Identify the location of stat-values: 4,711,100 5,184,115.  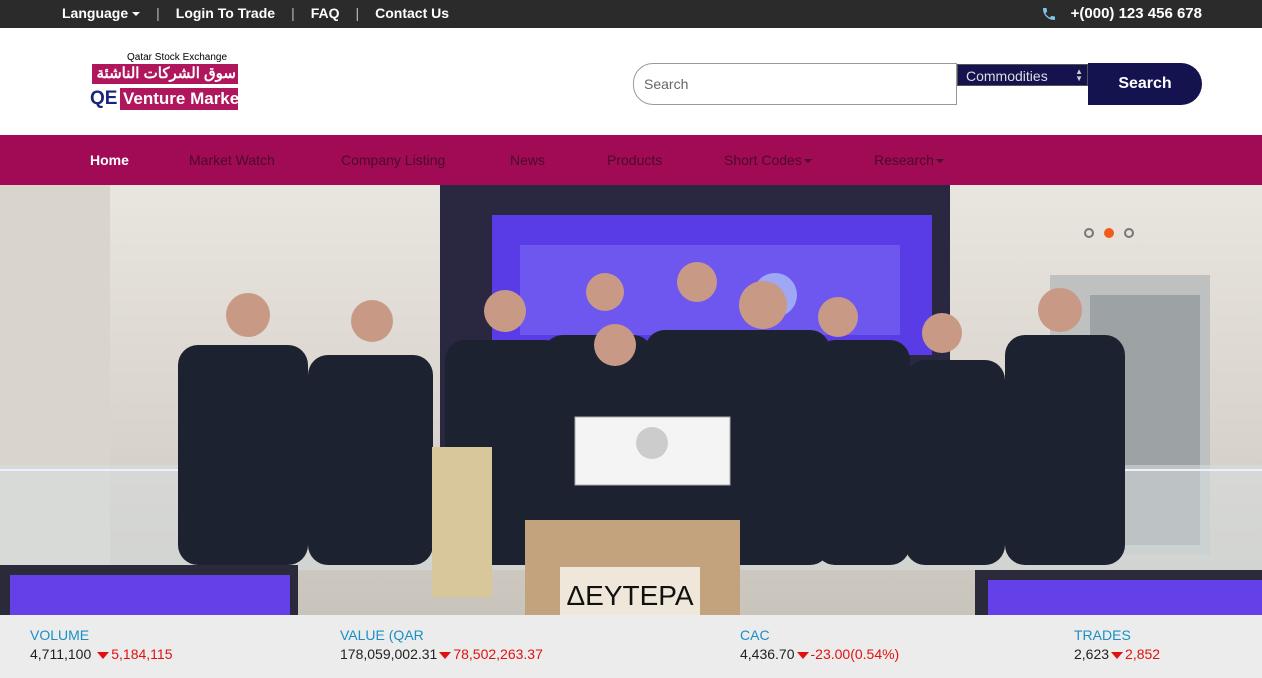
(101, 654).